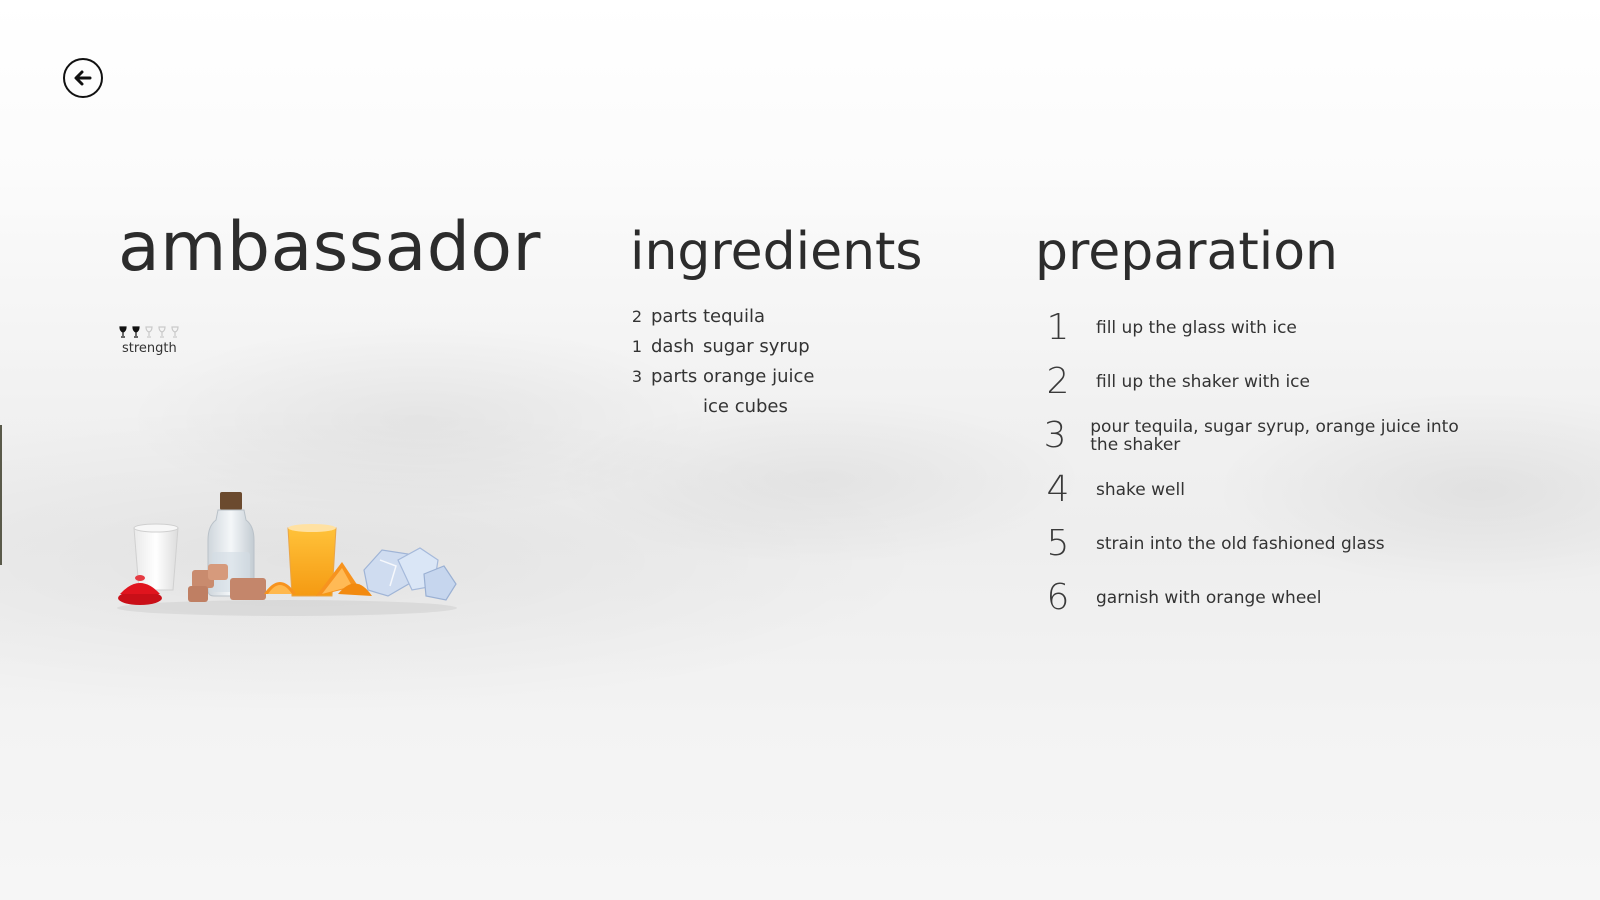 This screenshot has height=900, width=1600. What do you see at coordinates (636, 346) in the screenshot?
I see `ingredient-qty: 1` at bounding box center [636, 346].